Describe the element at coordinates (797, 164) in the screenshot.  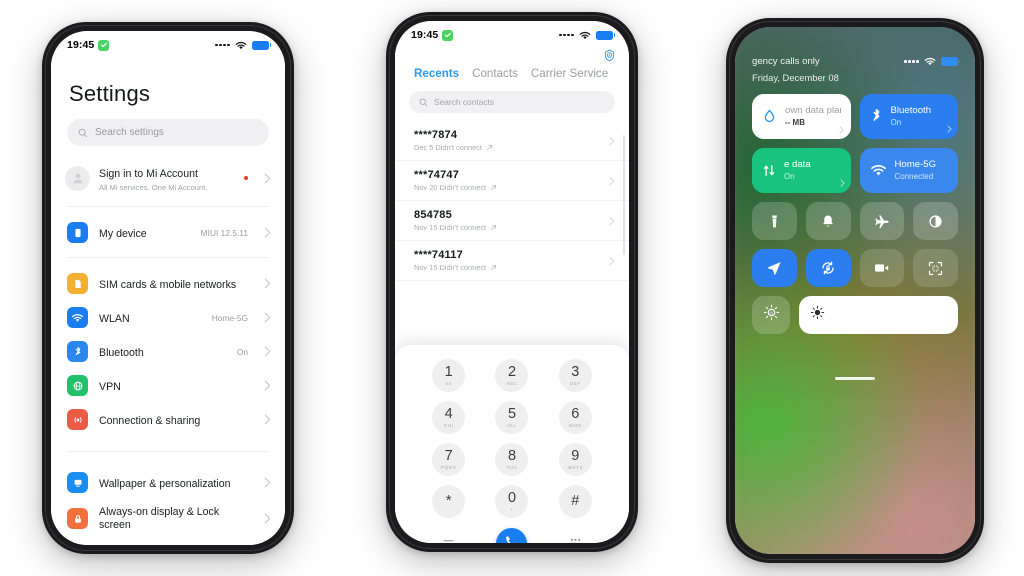
I see `card-title: e data` at that location.